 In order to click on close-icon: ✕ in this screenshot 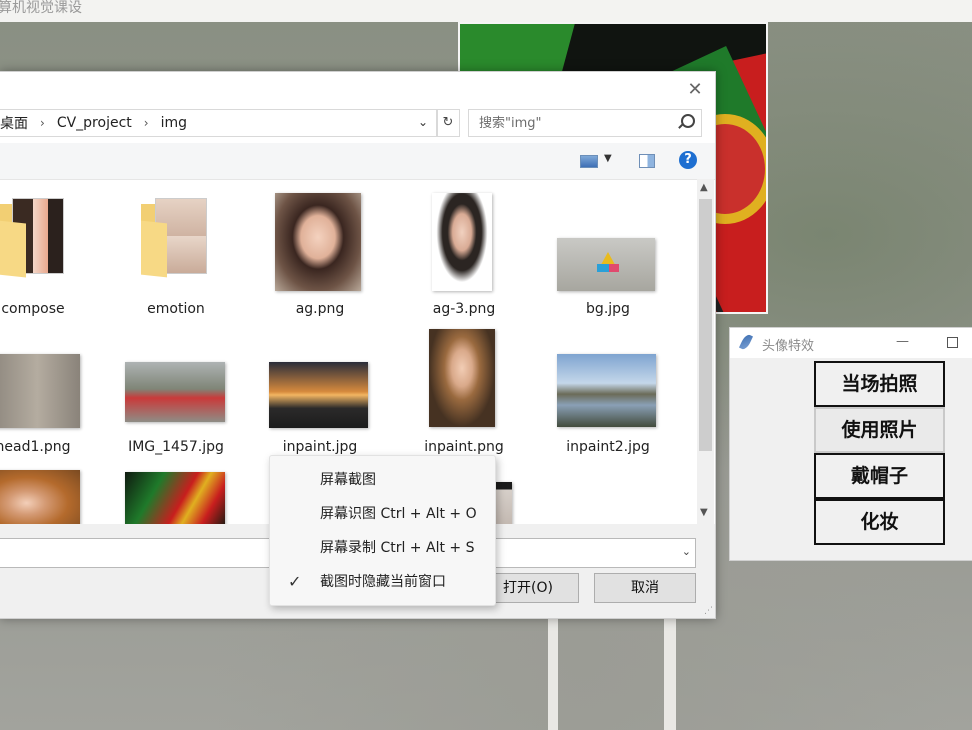, I will do `click(695, 90)`.